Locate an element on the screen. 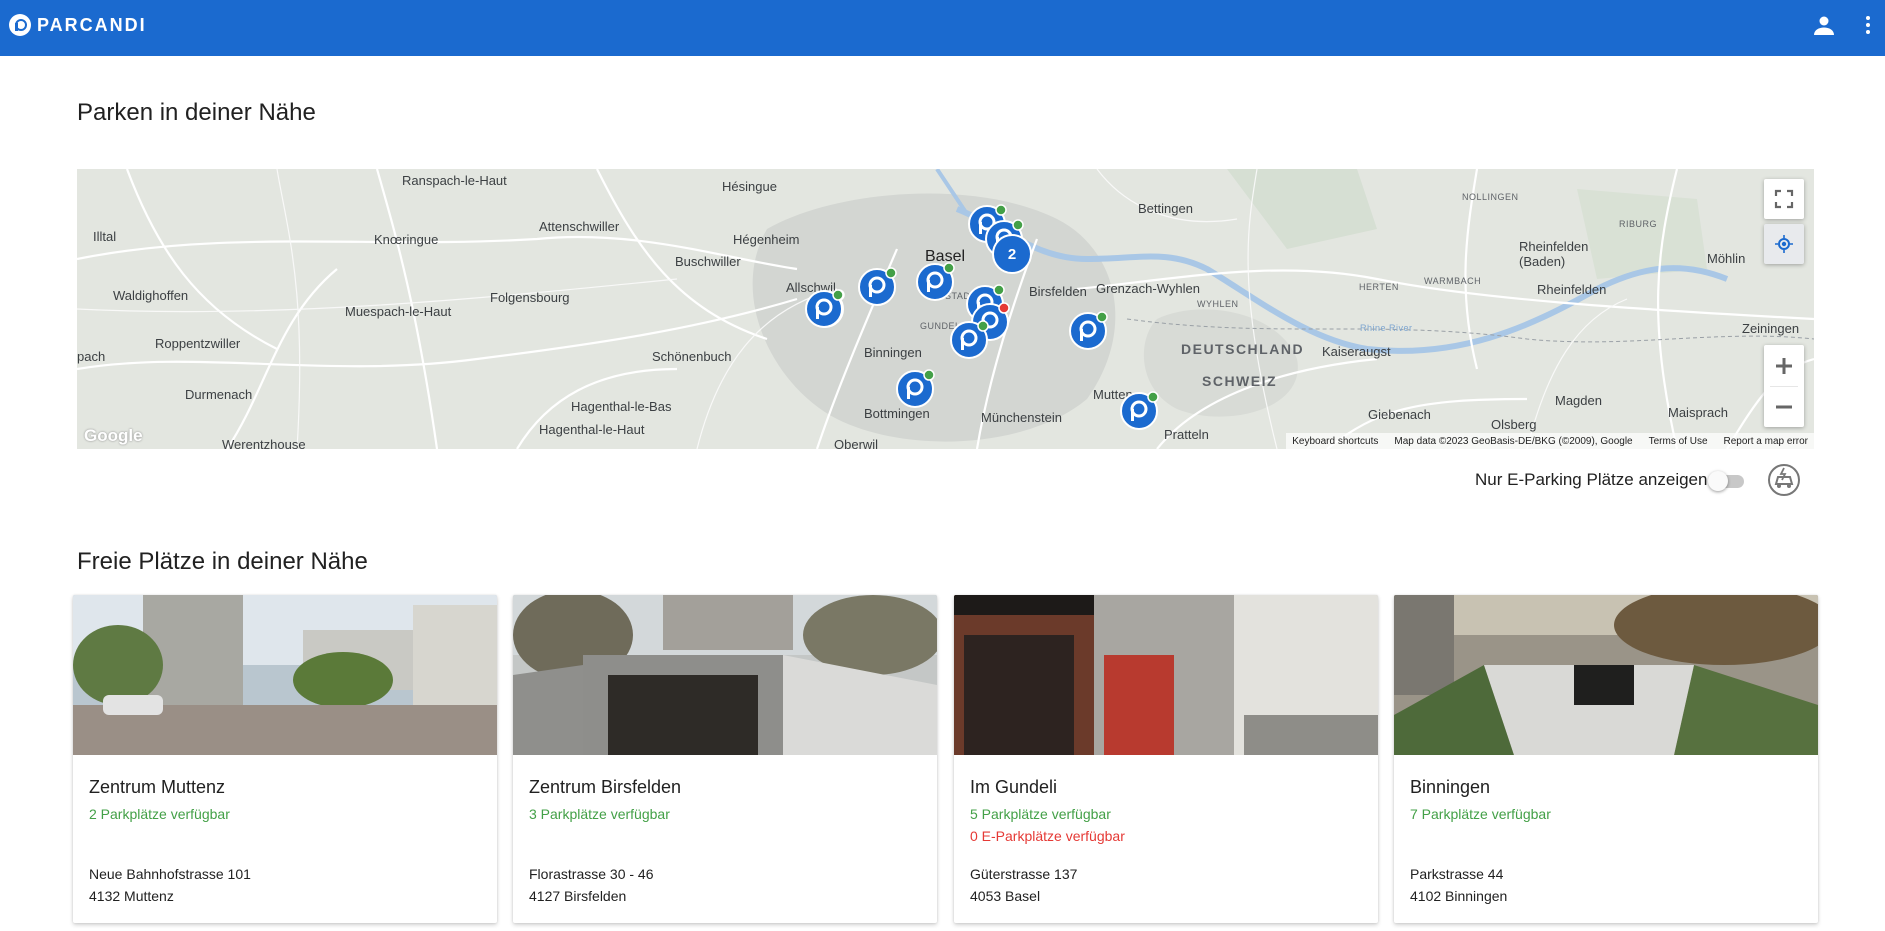 This screenshot has width=1885, height=931. zoom-controls is located at coordinates (1784, 386).